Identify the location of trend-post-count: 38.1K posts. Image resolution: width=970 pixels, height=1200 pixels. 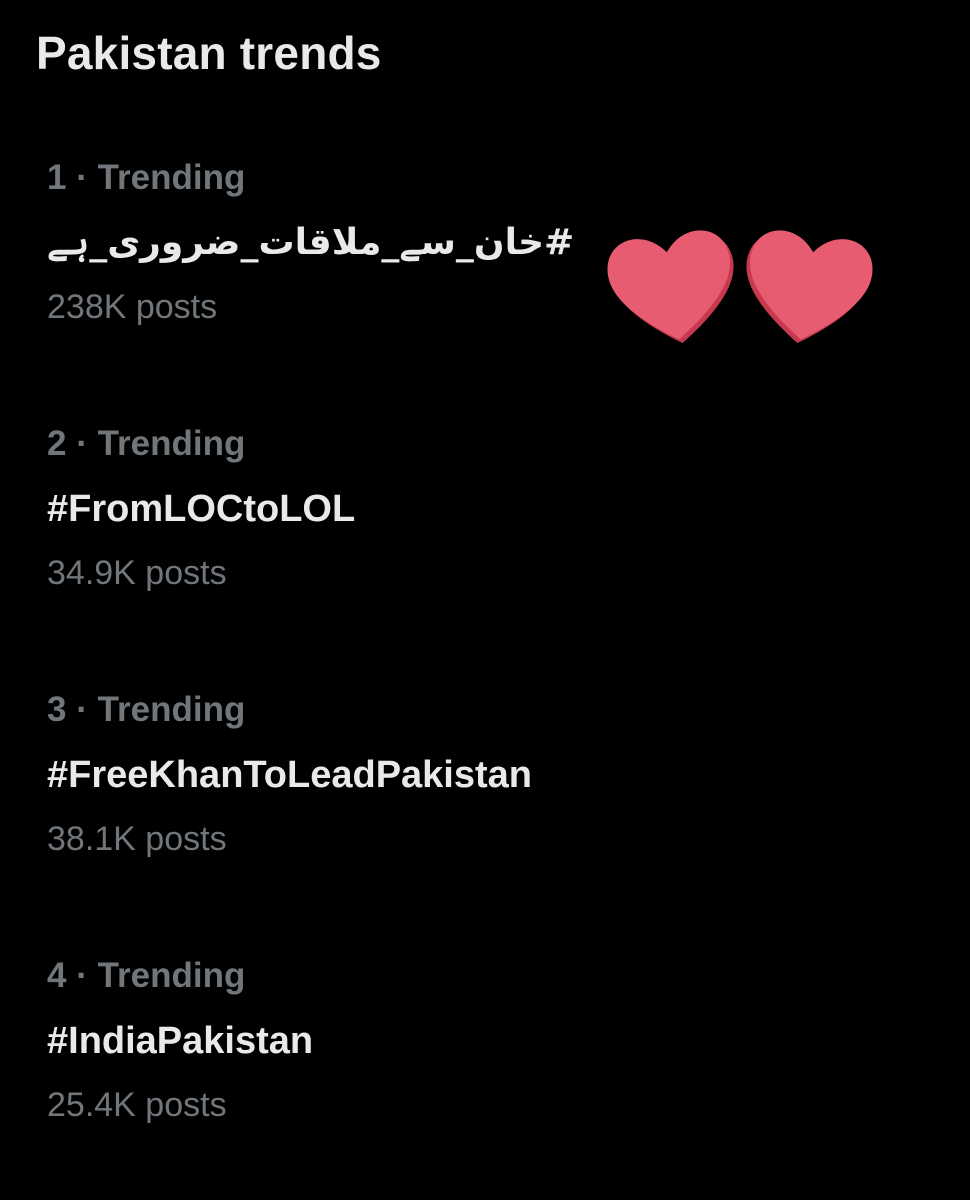
(137, 839).